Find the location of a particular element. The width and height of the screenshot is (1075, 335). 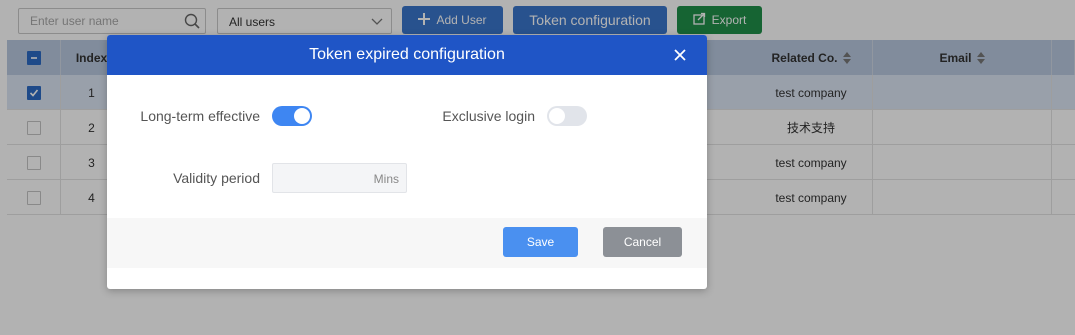

cancel-button: Cancel is located at coordinates (642, 242).